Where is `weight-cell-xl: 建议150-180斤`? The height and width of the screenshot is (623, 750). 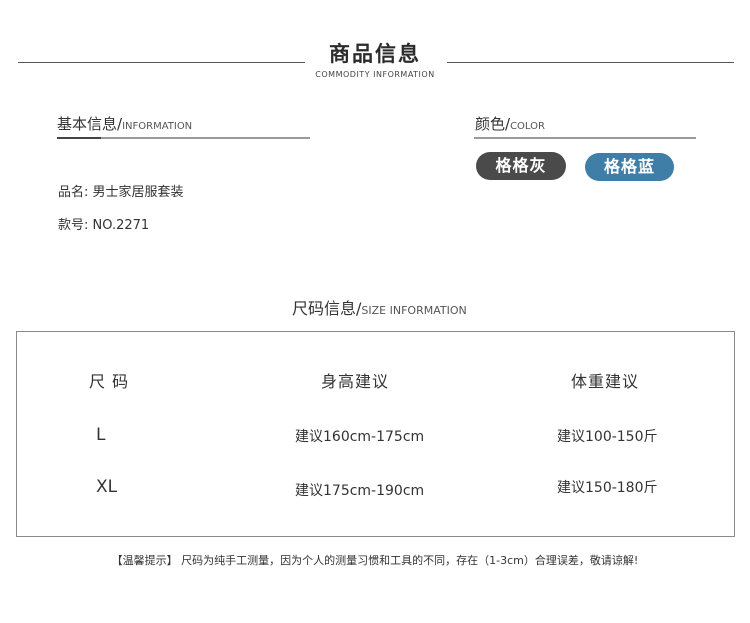
weight-cell-xl: 建议150-180斤 is located at coordinates (607, 488).